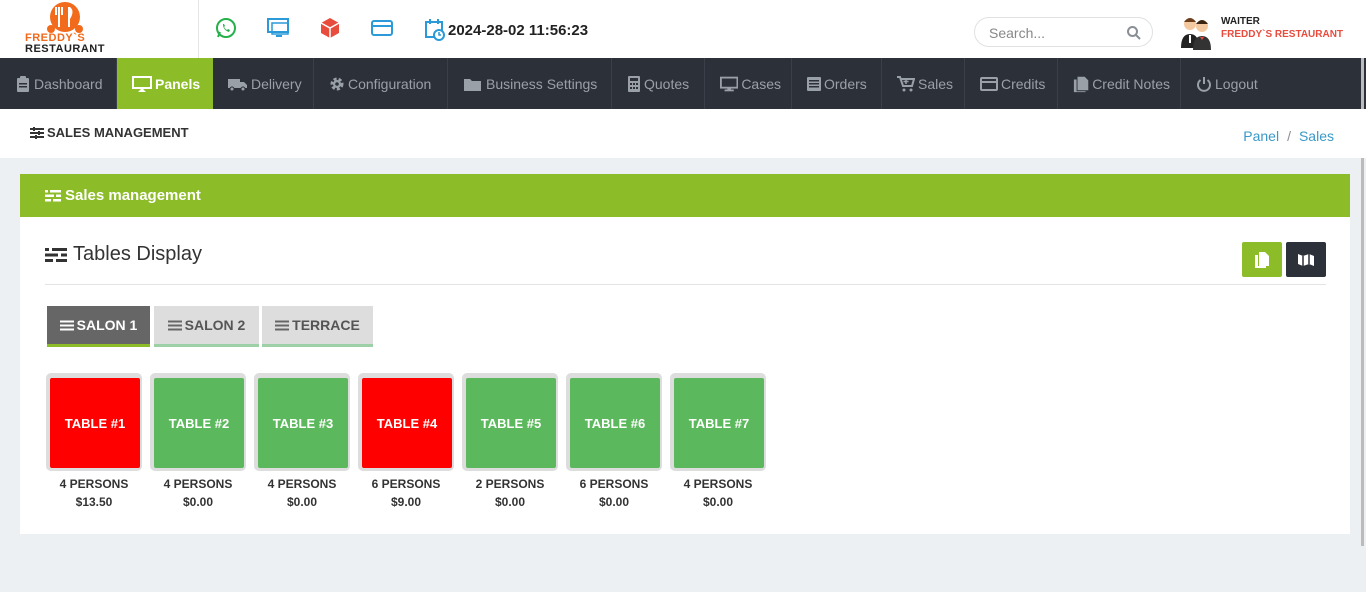 The width and height of the screenshot is (1366, 592). I want to click on section-title: Tables Display, so click(123, 254).